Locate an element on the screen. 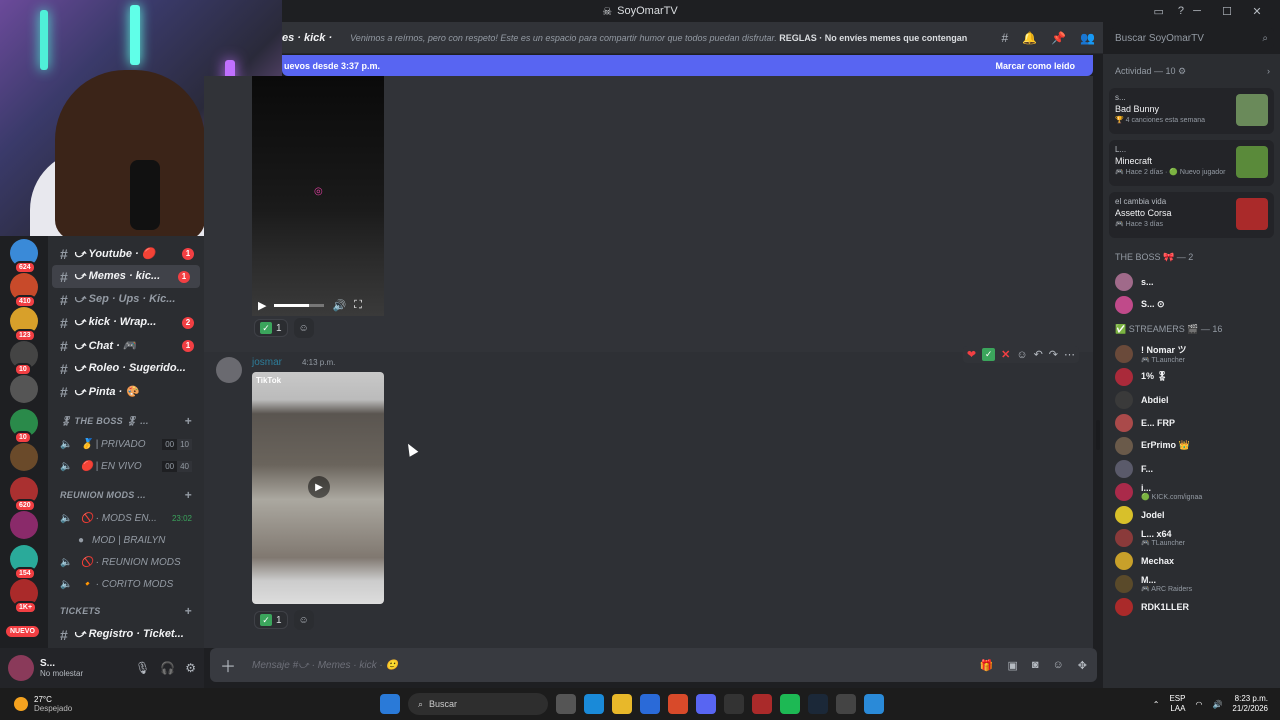  channel-item: # ⤻ kick · Wrap... 2 is located at coordinates (126, 322).